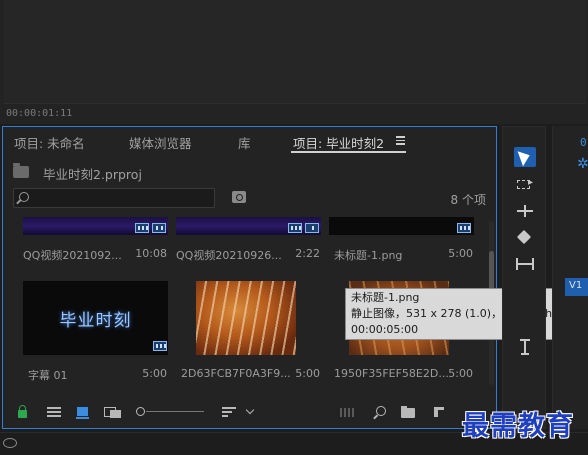  I want to click on list-view-icon, so click(54, 412).